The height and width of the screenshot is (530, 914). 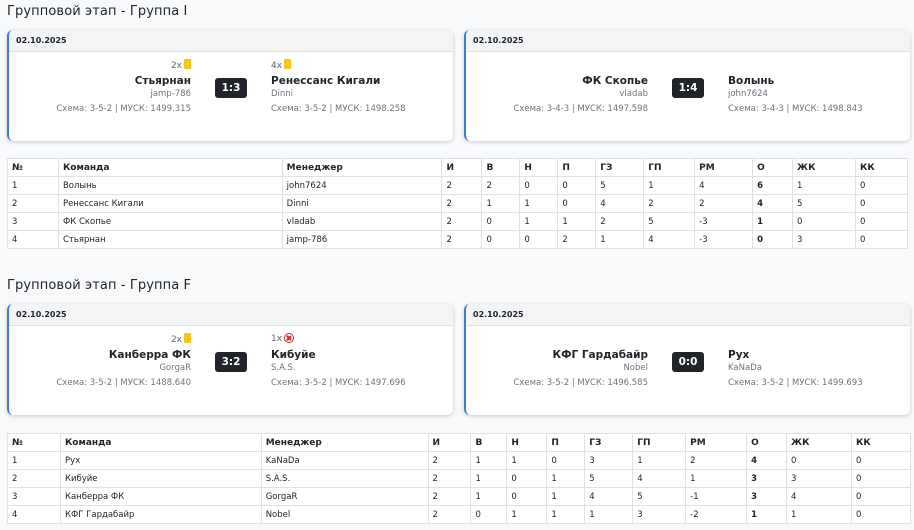 What do you see at coordinates (795, 95) in the screenshot?
I see `away-manager: john7624` at bounding box center [795, 95].